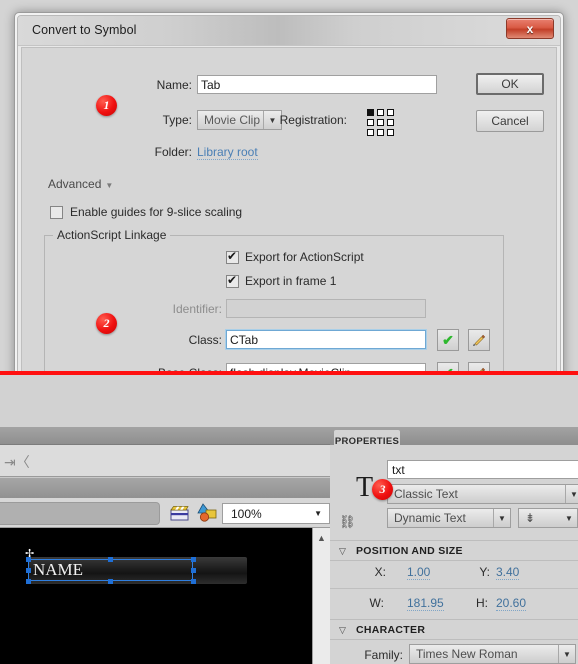  I want to click on export-for-actionscript-checkbox, so click(232, 256).